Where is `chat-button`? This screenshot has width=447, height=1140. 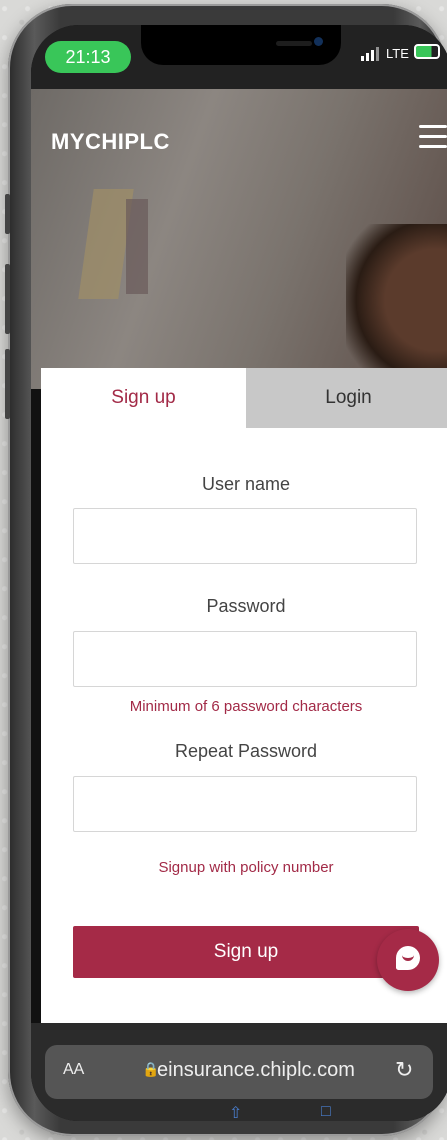
chat-button is located at coordinates (408, 960).